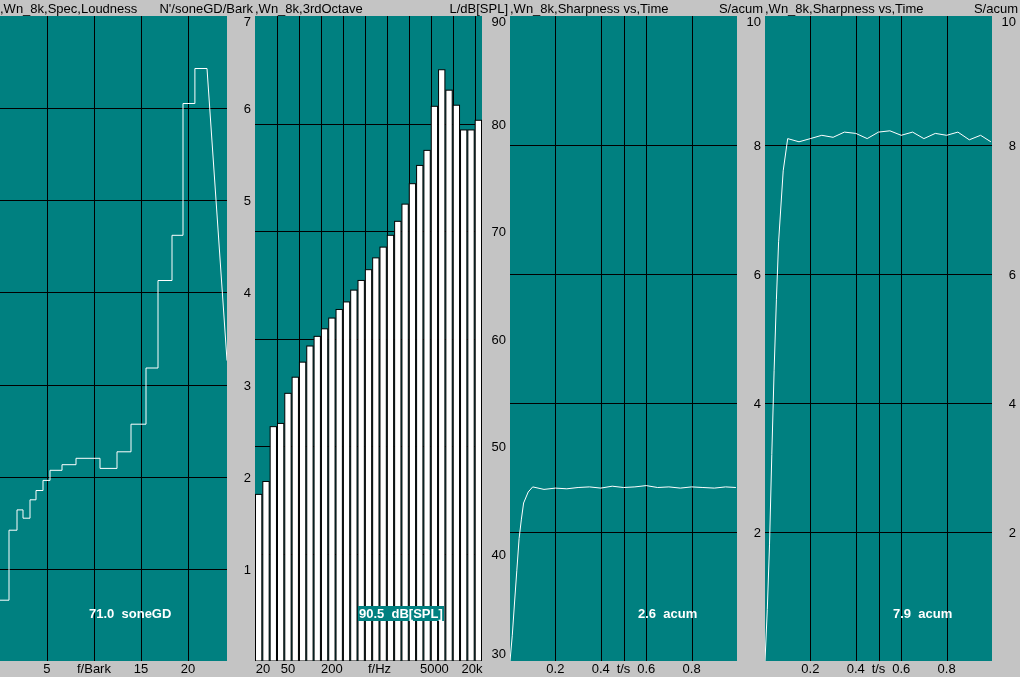  What do you see at coordinates (498, 554) in the screenshot?
I see `axis-tick-label: 40` at bounding box center [498, 554].